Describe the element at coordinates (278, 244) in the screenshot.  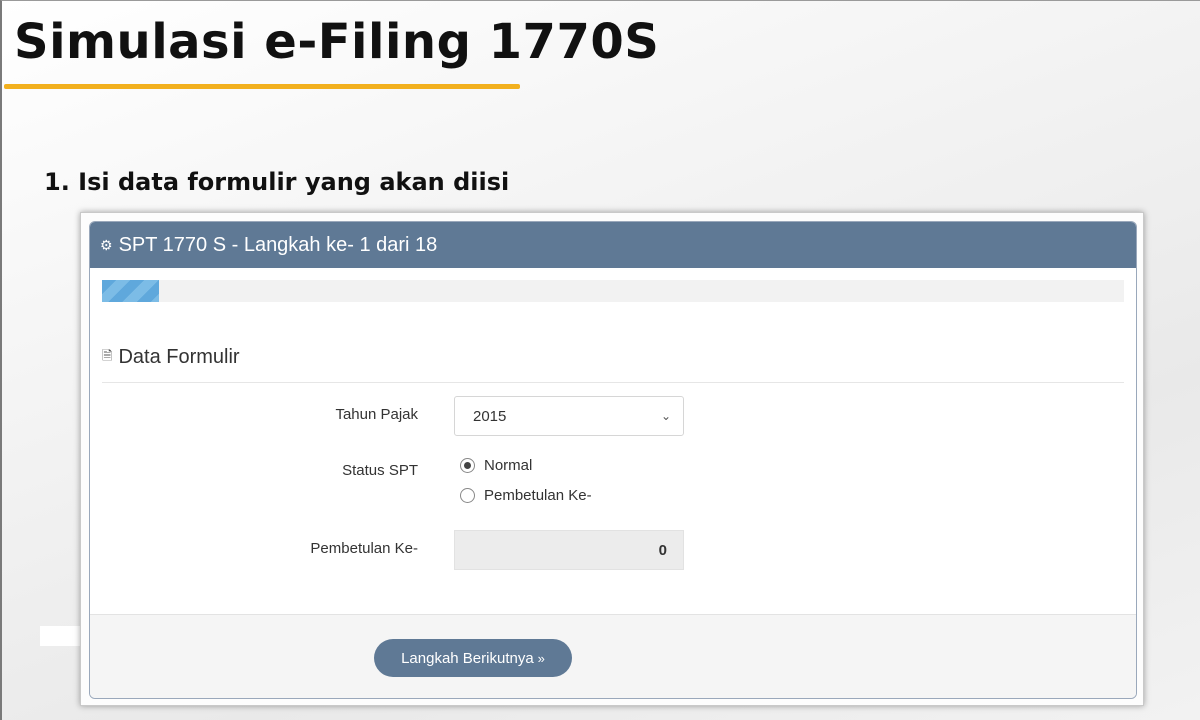
I see `panel-header-title: SPT 1770 S - Langkah ke- 1 dari 18` at that location.